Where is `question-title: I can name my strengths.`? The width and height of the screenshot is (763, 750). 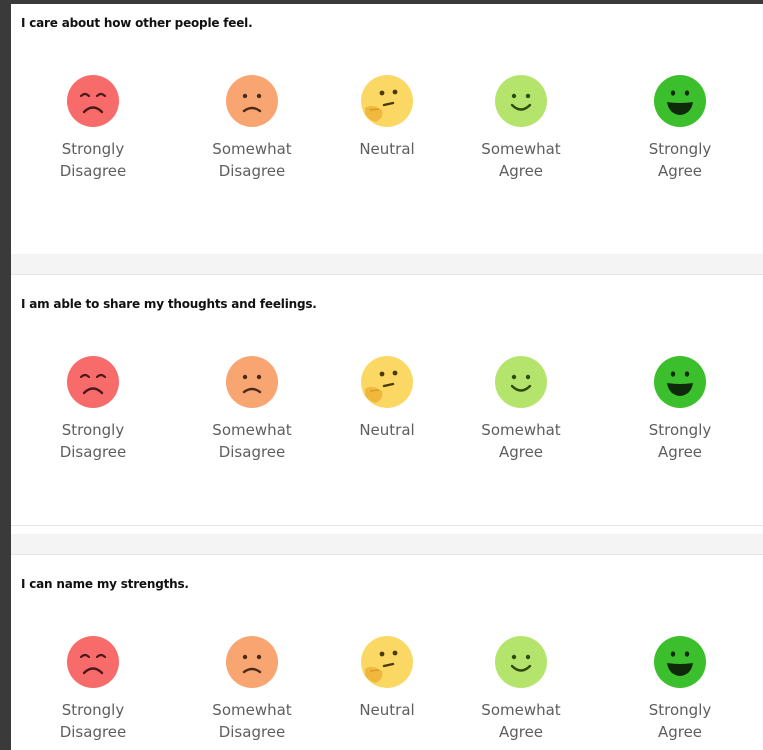 question-title: I can name my strengths. is located at coordinates (105, 584).